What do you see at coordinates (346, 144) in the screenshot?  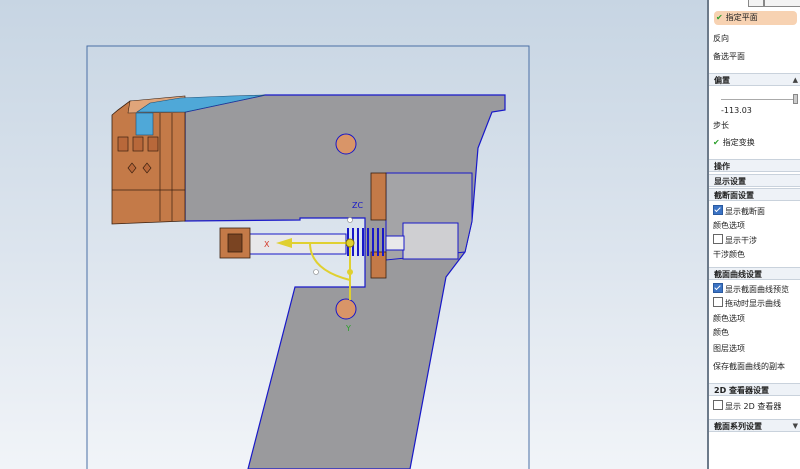 I see `upper-boss` at bounding box center [346, 144].